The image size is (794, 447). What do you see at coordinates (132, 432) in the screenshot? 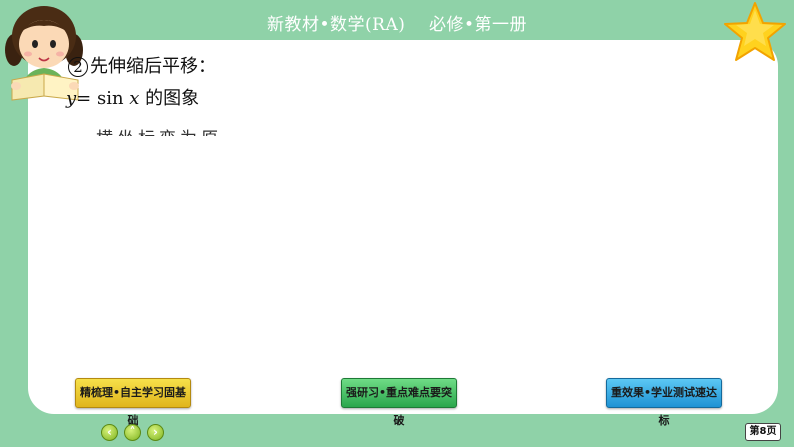
I see `home-arrow-icon: ˄` at bounding box center [132, 432].